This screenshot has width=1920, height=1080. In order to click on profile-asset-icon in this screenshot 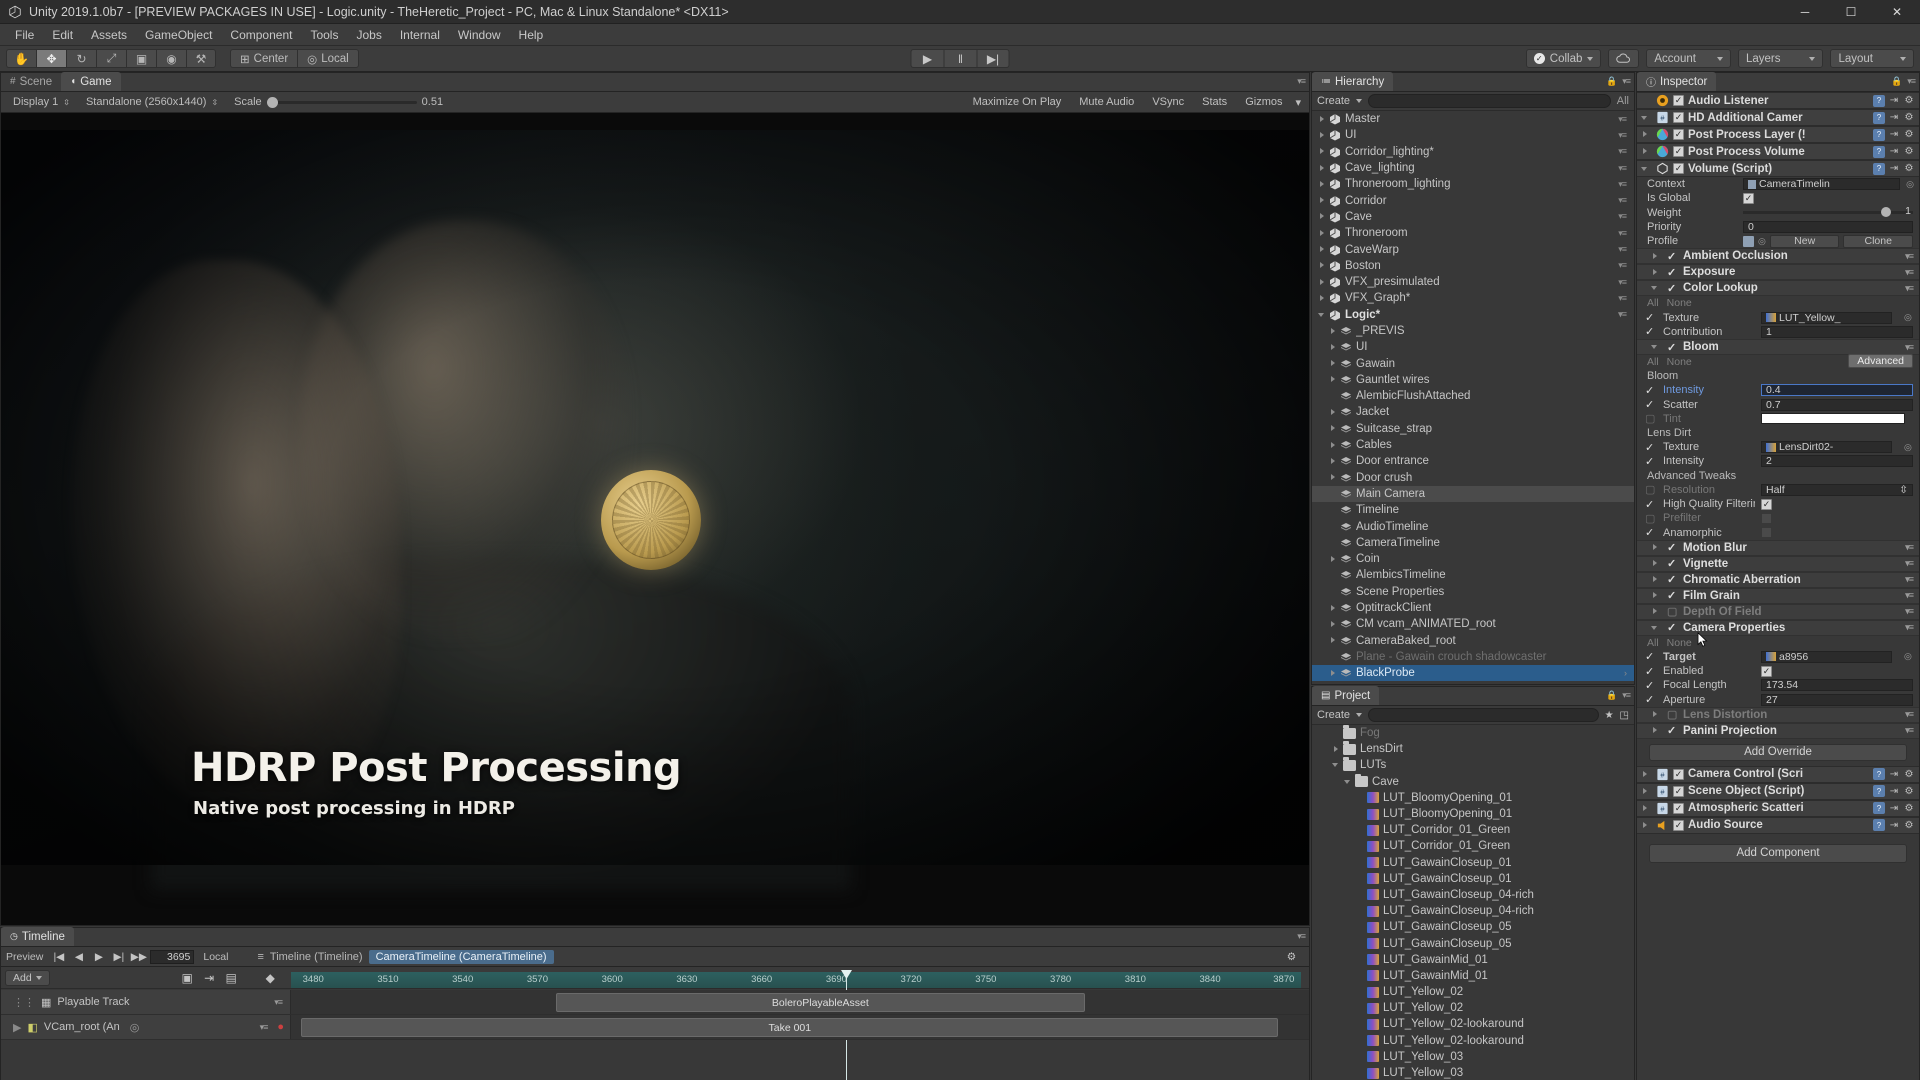, I will do `click(1748, 241)`.